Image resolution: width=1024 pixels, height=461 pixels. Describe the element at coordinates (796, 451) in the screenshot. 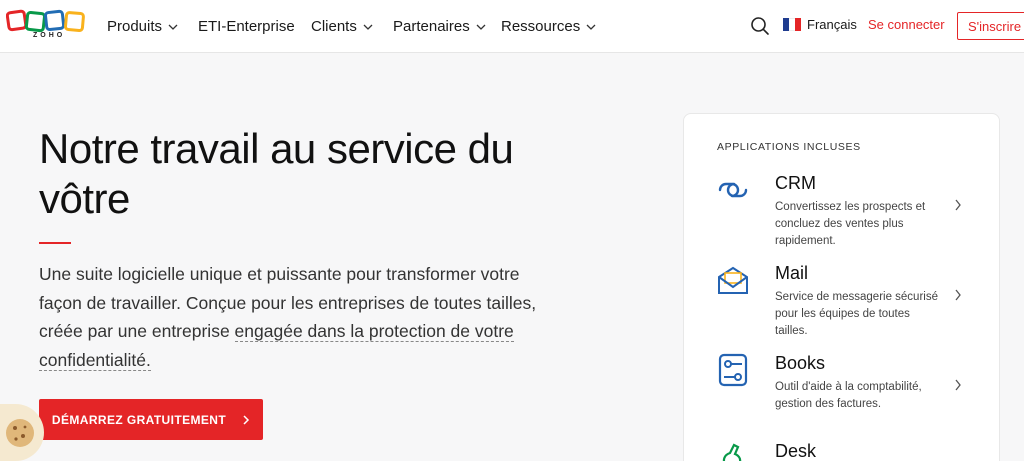

I see `app-desk-name: Desk` at that location.